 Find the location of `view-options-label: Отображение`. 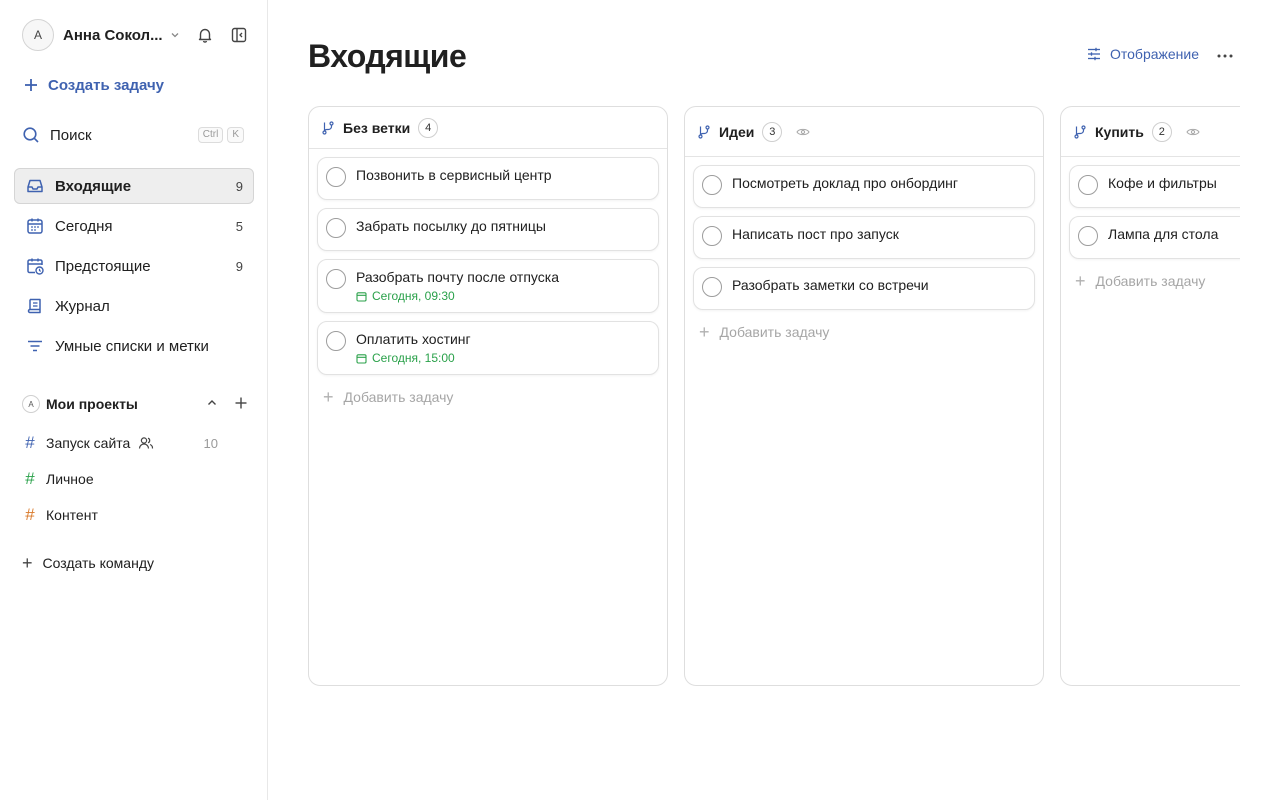

view-options-label: Отображение is located at coordinates (1155, 54).